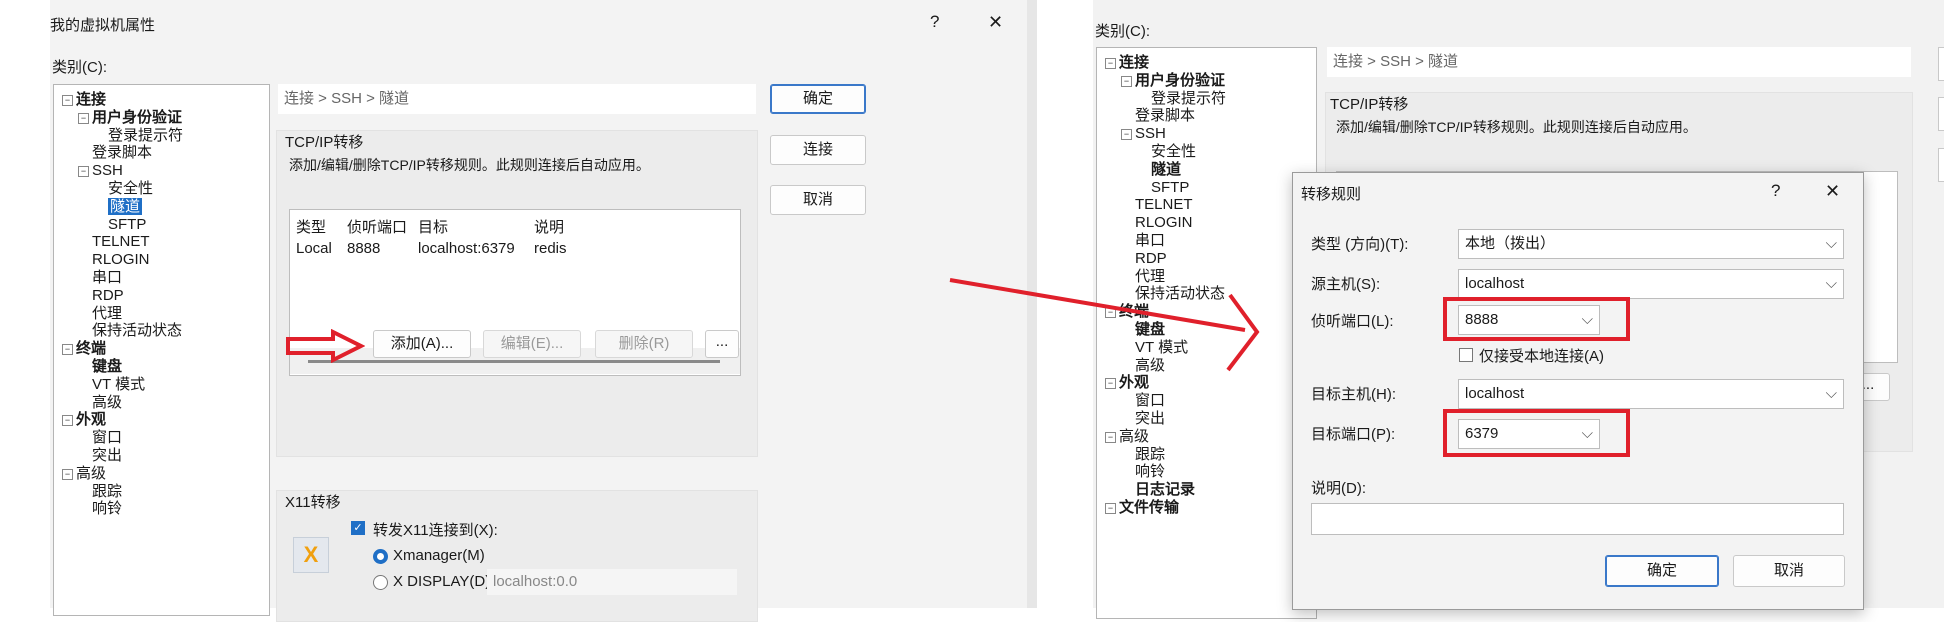  What do you see at coordinates (549, 226) in the screenshot?
I see `table-header-desc: 说明` at bounding box center [549, 226].